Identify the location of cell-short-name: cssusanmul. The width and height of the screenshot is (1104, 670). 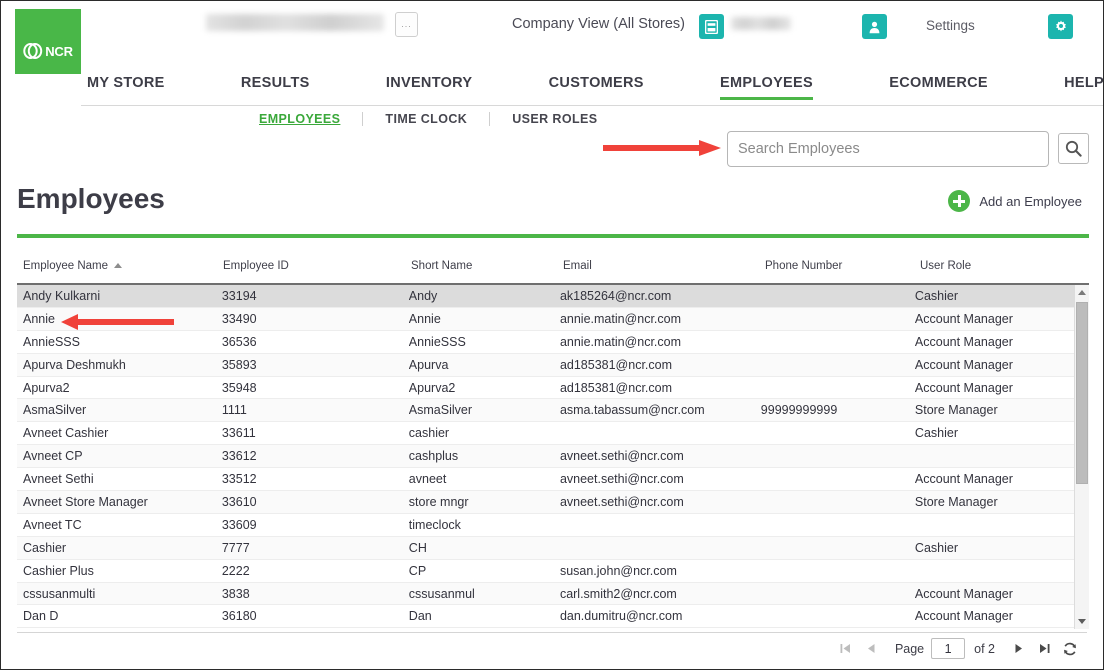
(441, 593).